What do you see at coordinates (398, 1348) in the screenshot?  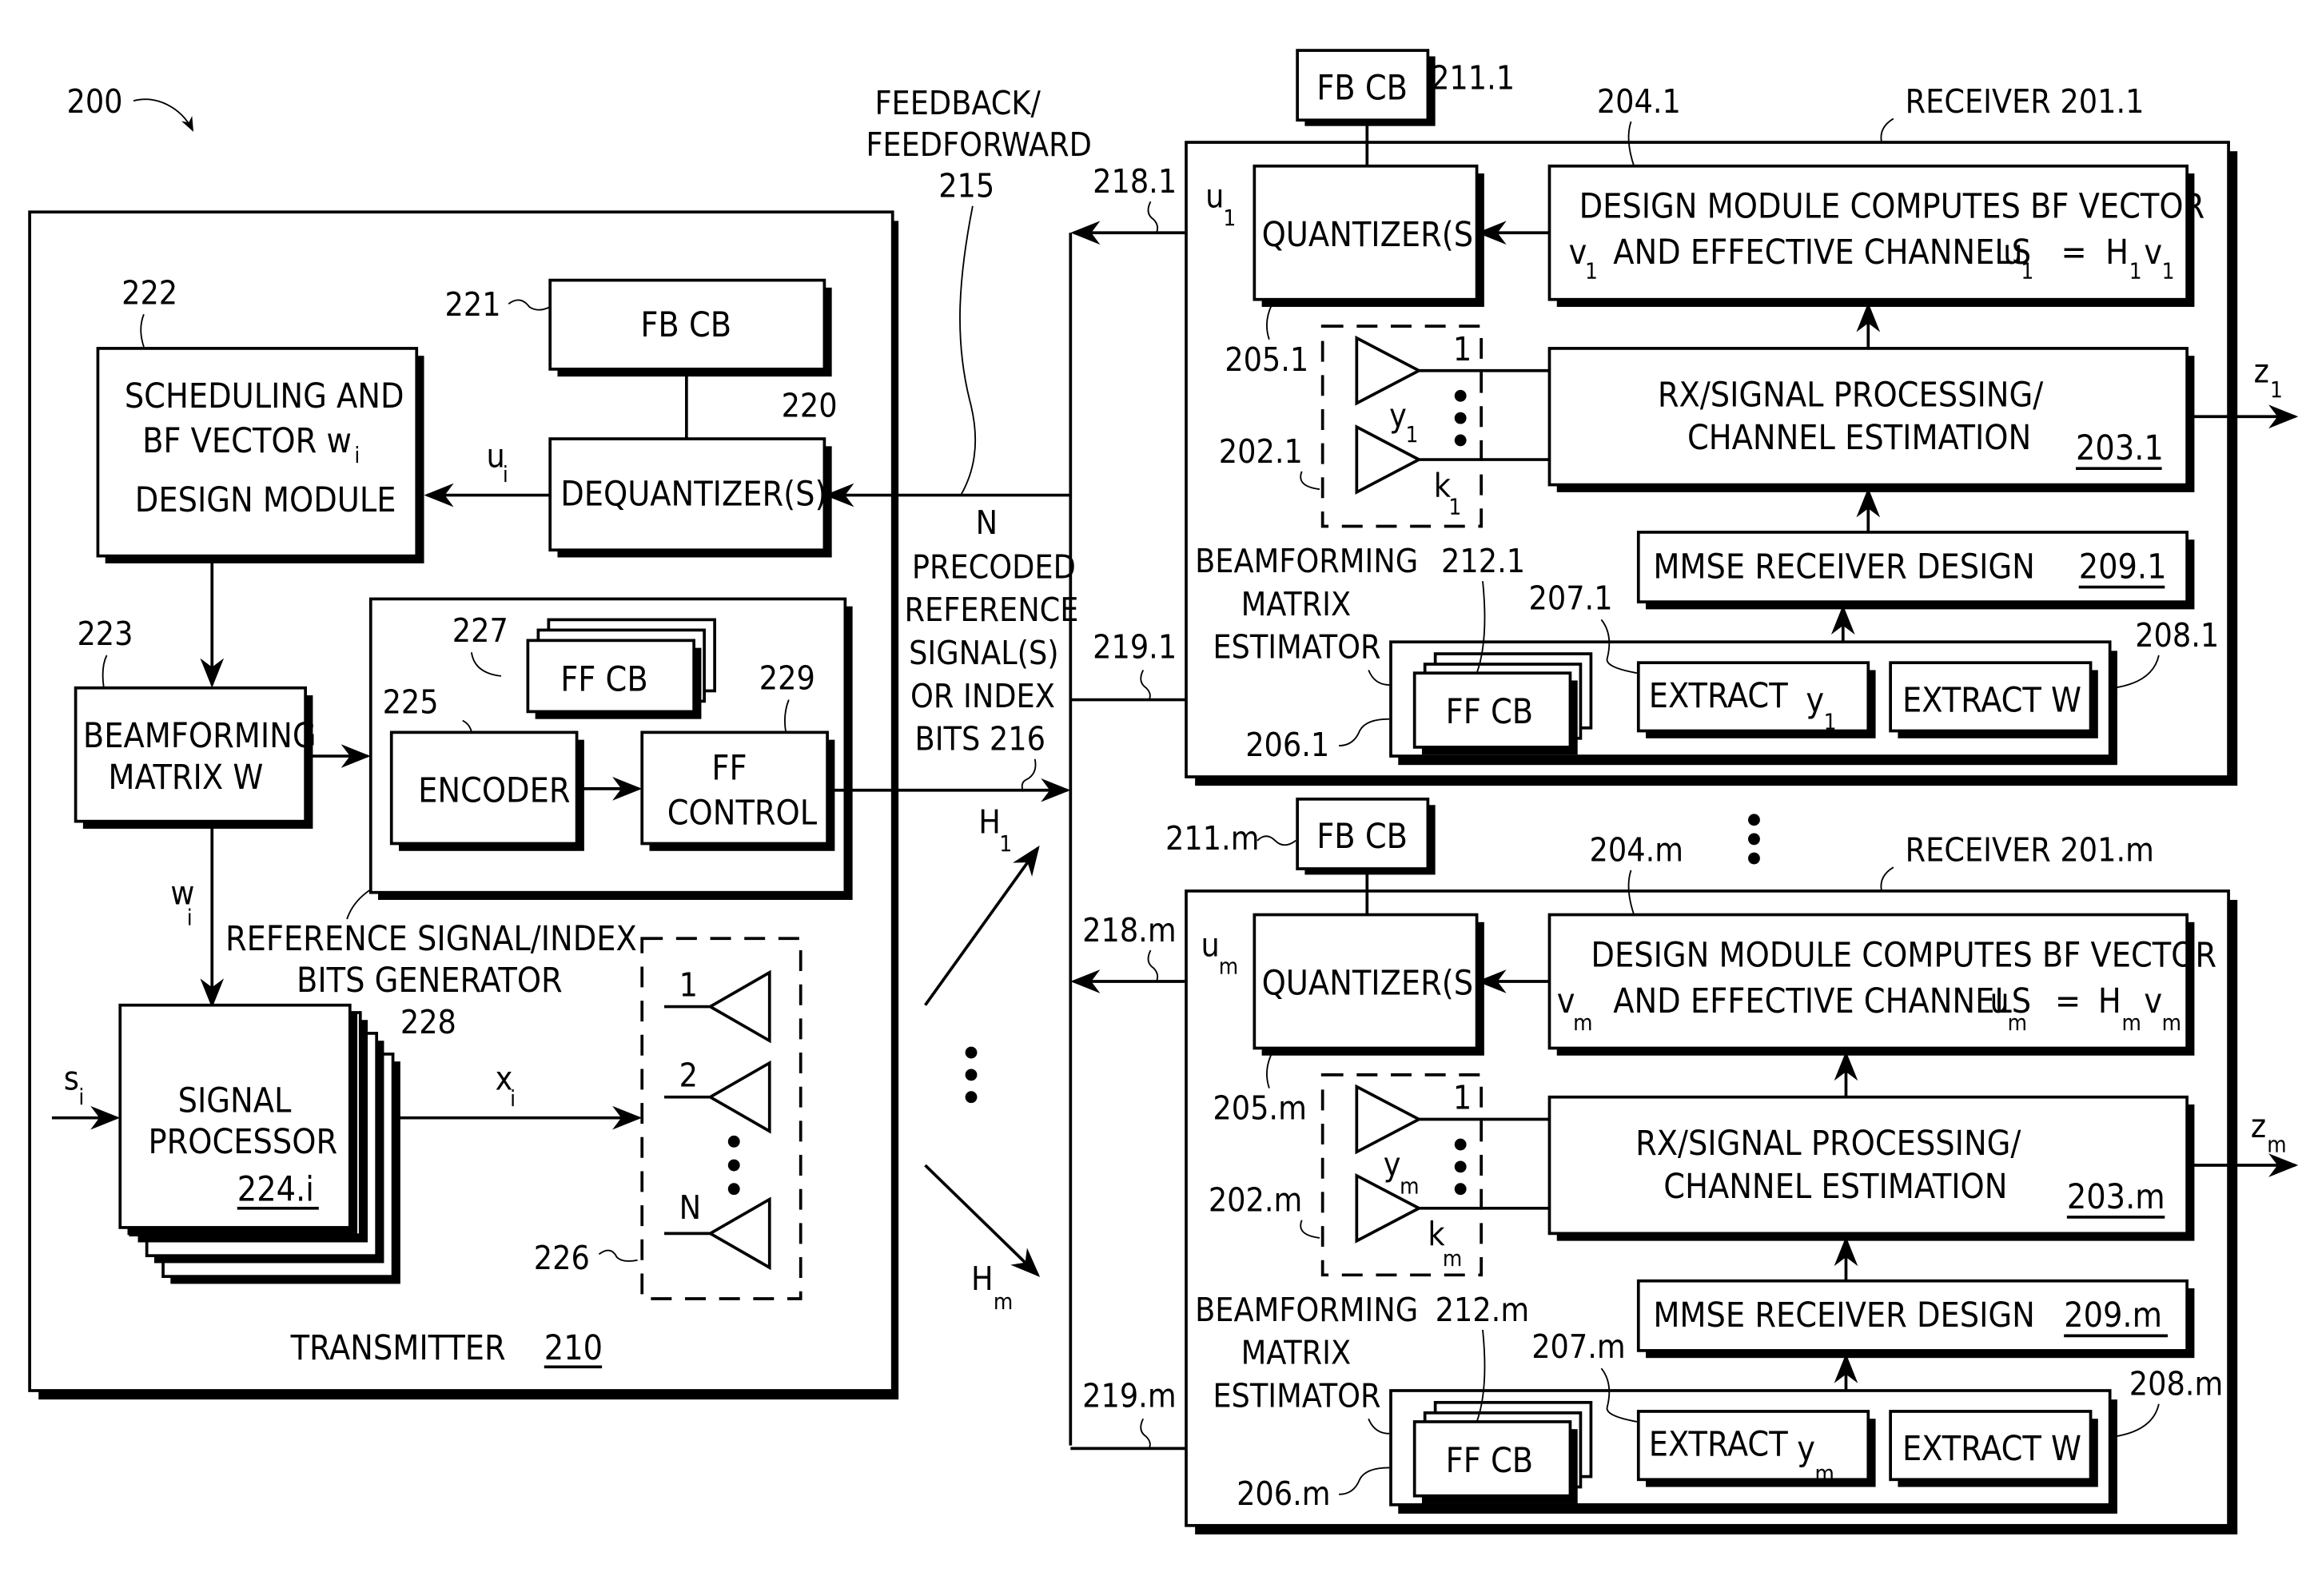 I see `transmitter-title: TRANSMITTER` at bounding box center [398, 1348].